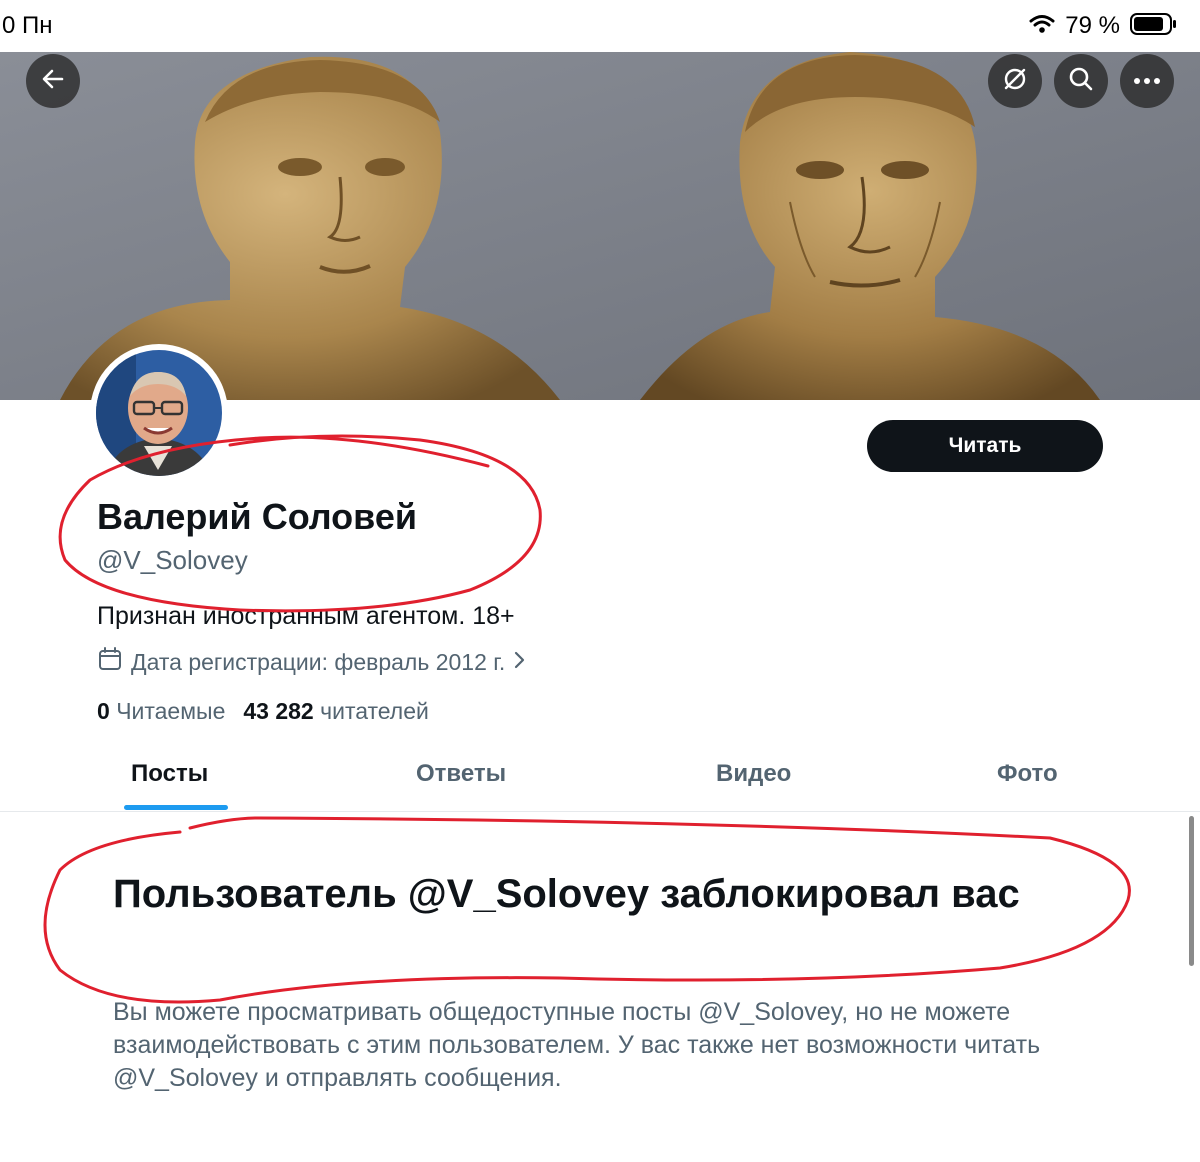 The image size is (1200, 1162). I want to click on blocked-title: Пользователь @V_Solovey заблокировал вас, so click(566, 894).